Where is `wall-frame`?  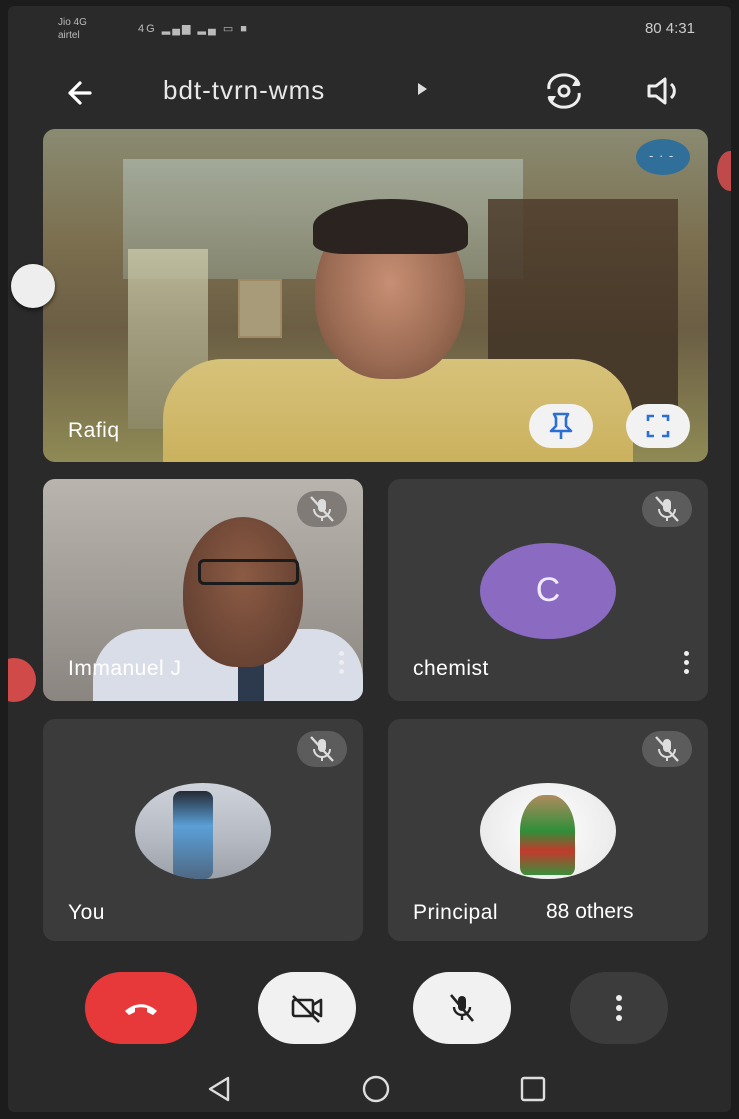
wall-frame is located at coordinates (260, 308).